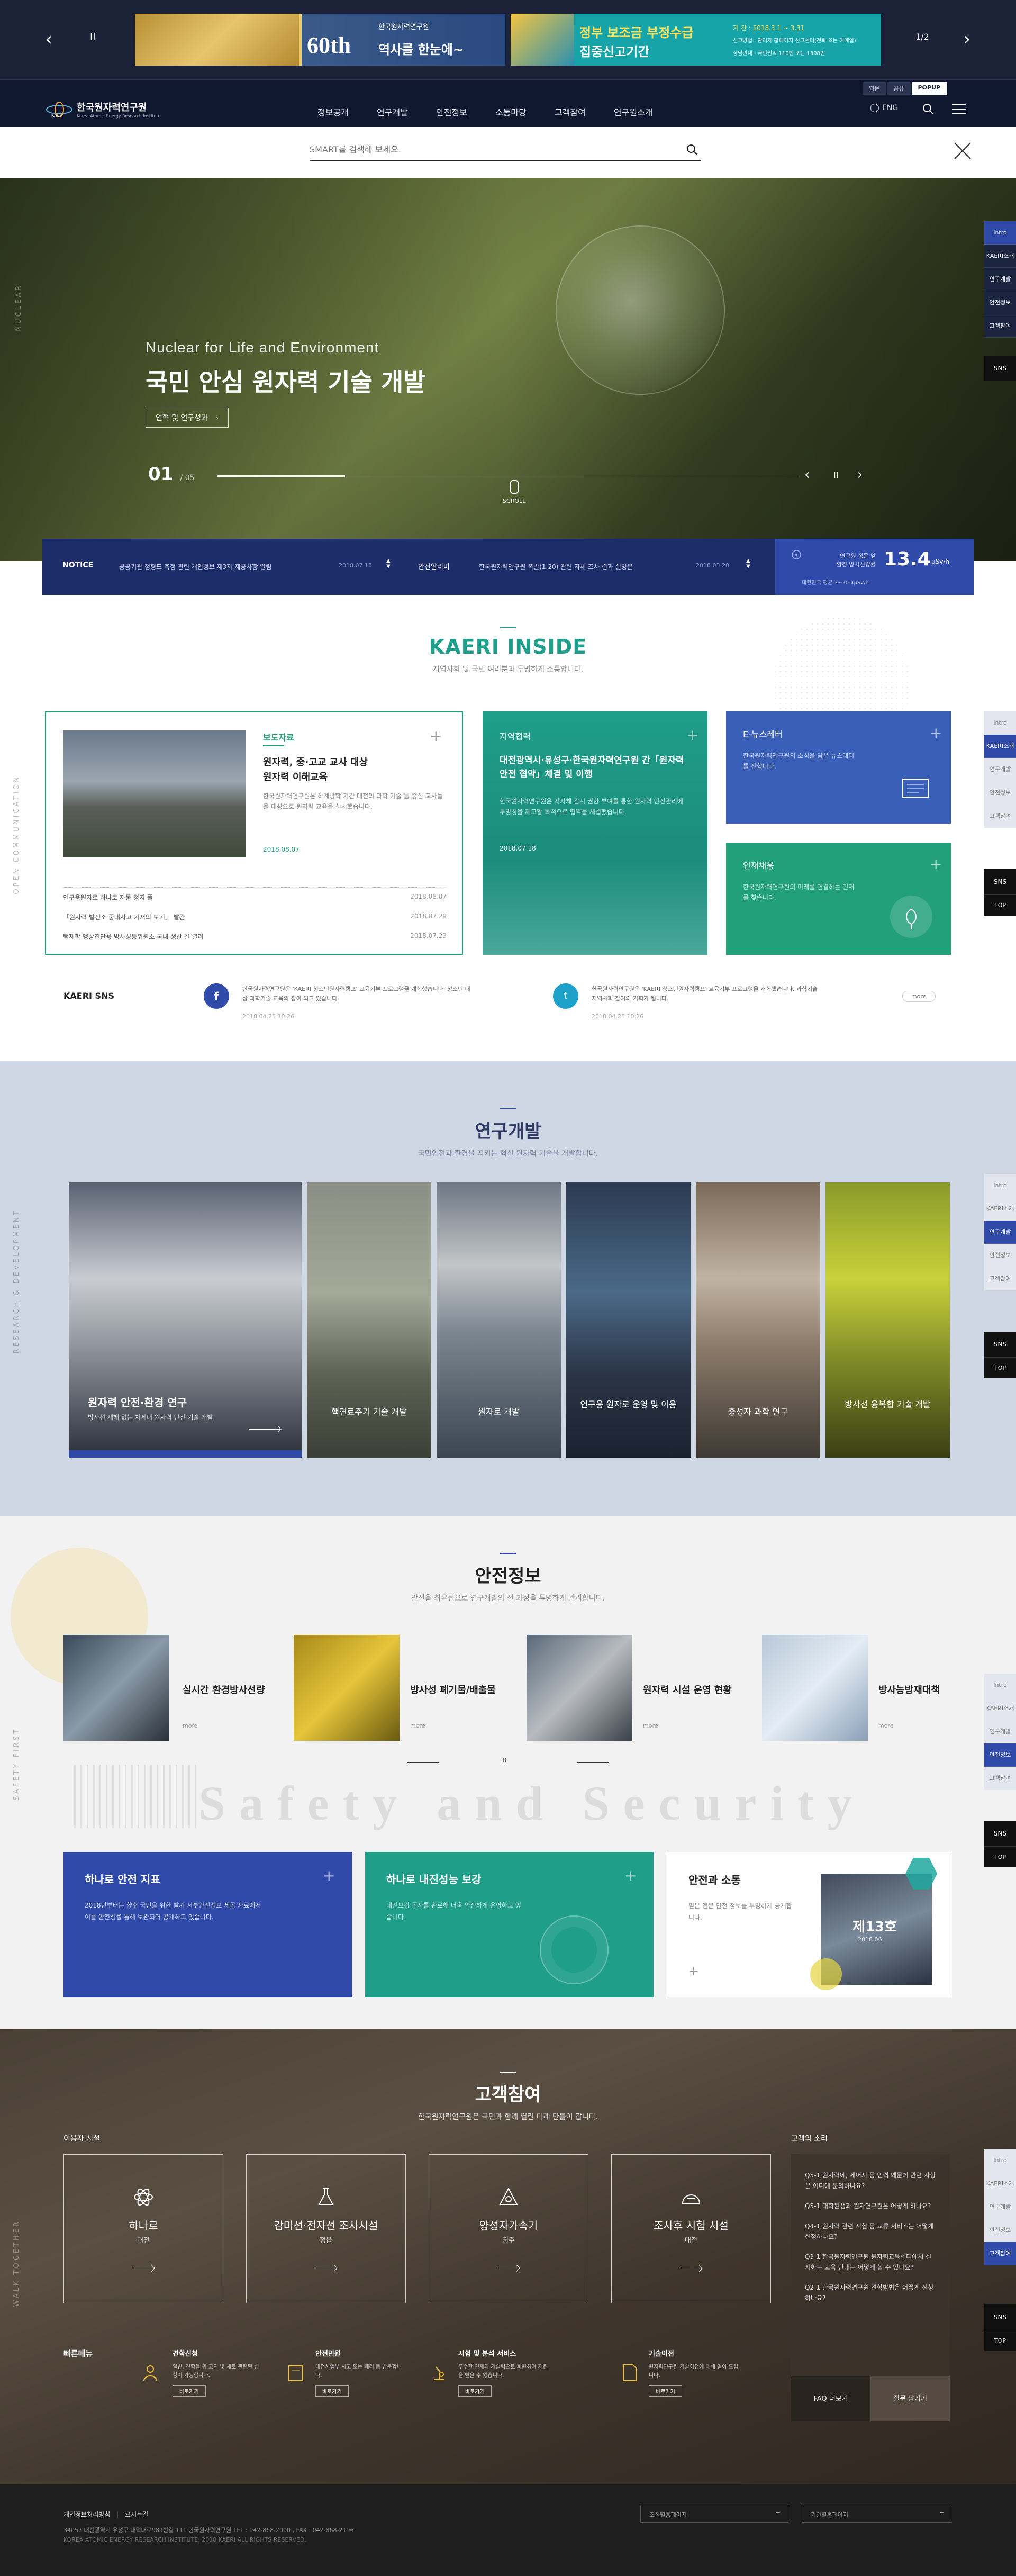 This screenshot has height=2576, width=1016. I want to click on recruitment-card: 인재채용 + 한국원자력연구원의 미래를 연결하는 인재를 찾습니다., so click(838, 899).